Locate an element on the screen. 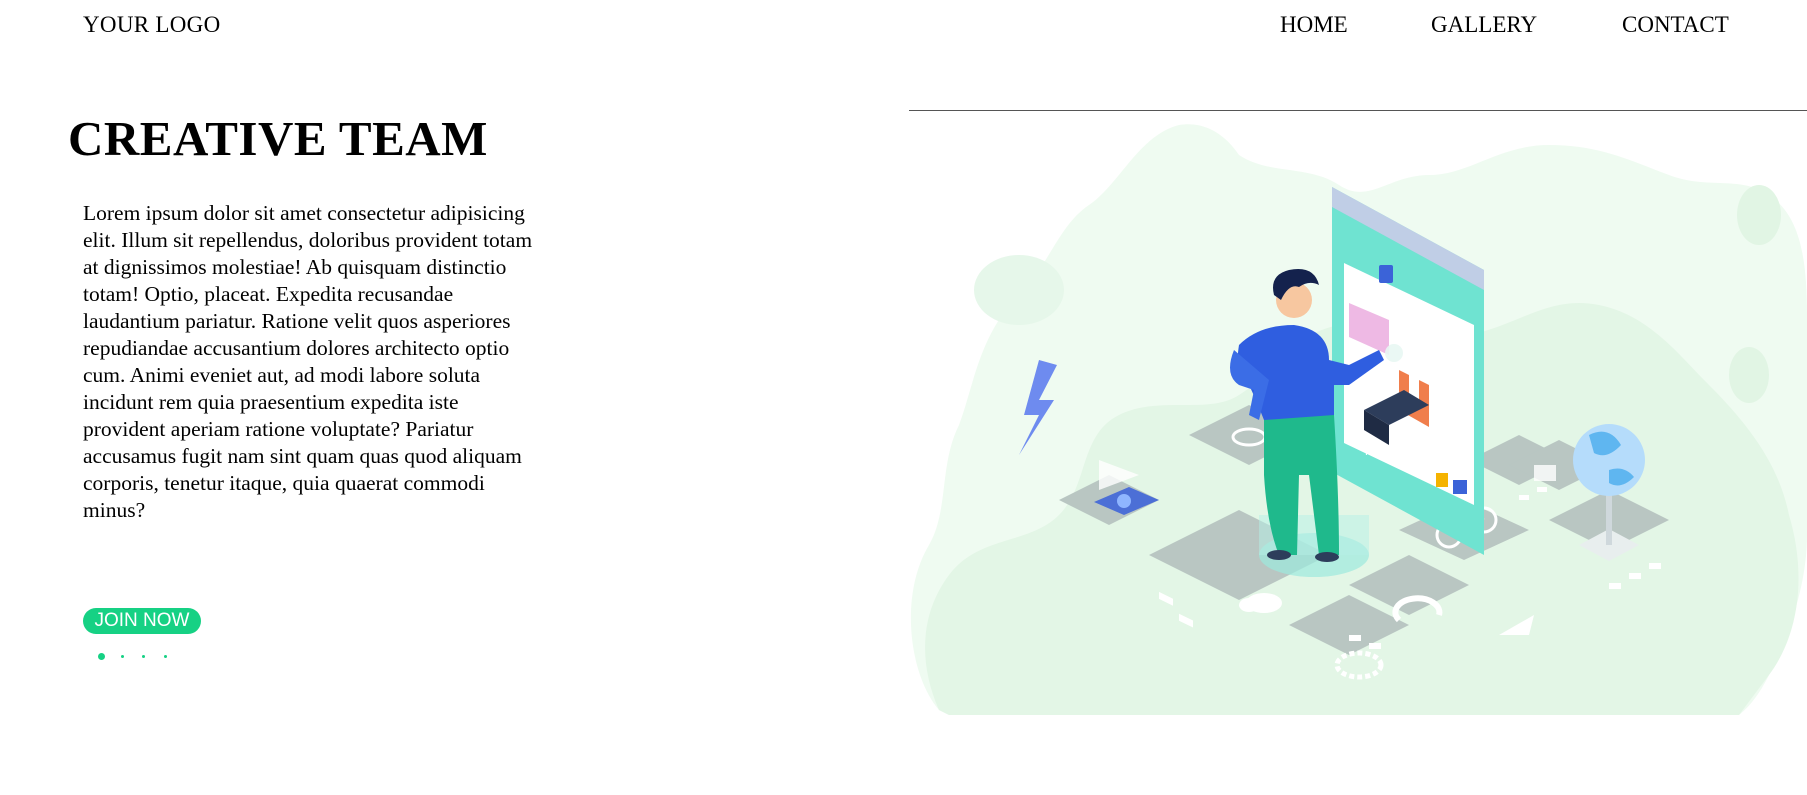  trash-icon is located at coordinates (1545, 473).